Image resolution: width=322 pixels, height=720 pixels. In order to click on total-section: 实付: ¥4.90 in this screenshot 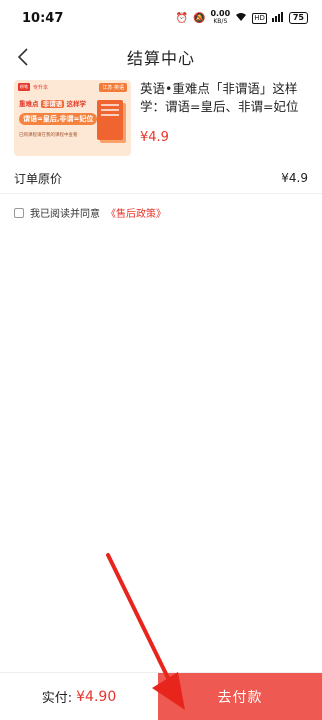, I will do `click(79, 696)`.